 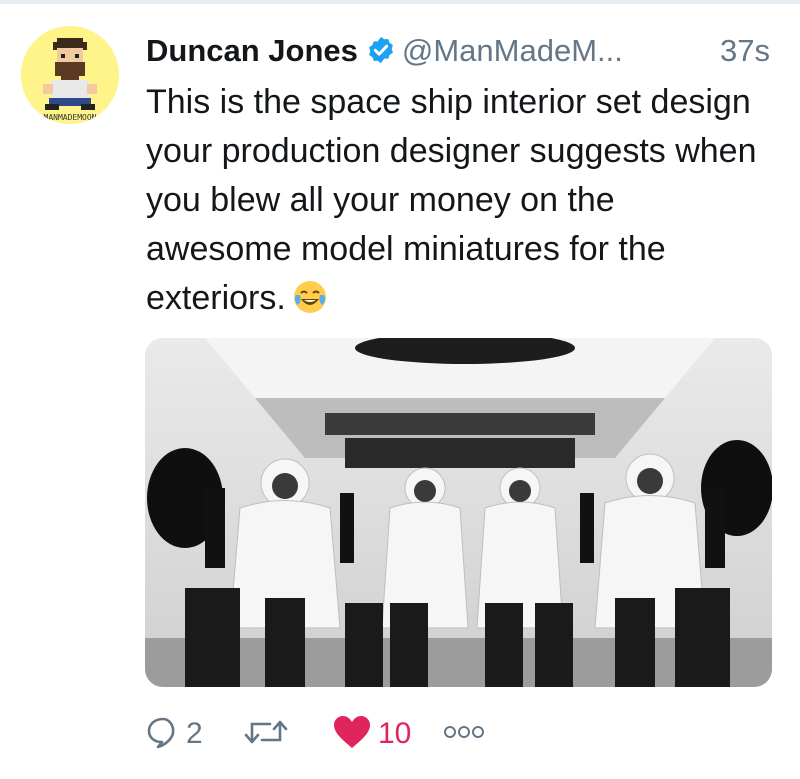 I want to click on tweet-header: Duncan Jones @ManMadeM... 37s, so click(x=466, y=51).